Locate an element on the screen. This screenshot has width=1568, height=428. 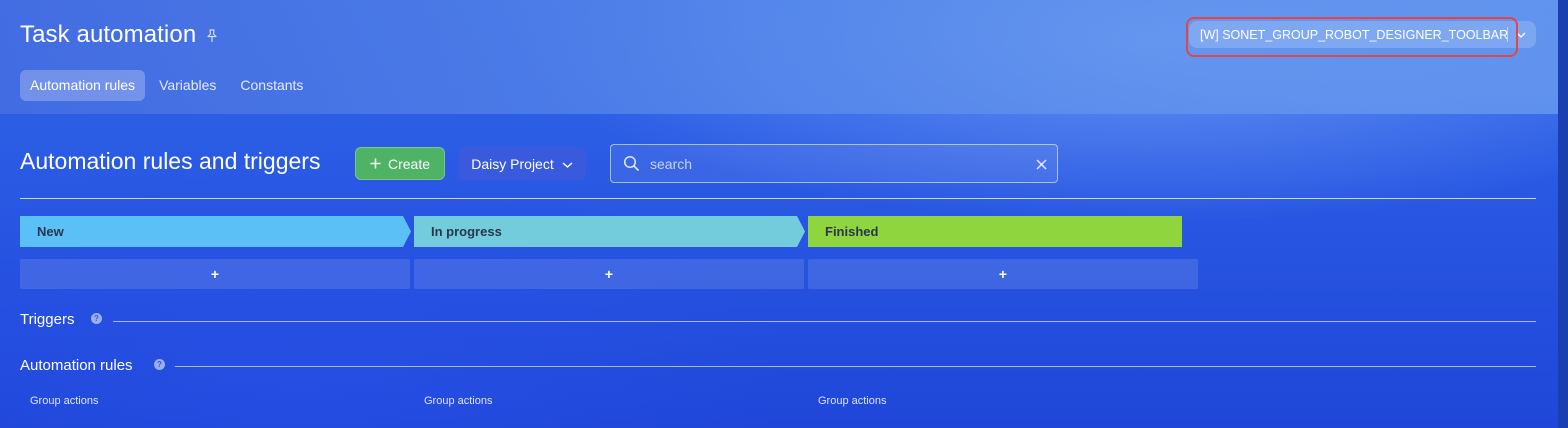
create-button-label: Create is located at coordinates (409, 163).